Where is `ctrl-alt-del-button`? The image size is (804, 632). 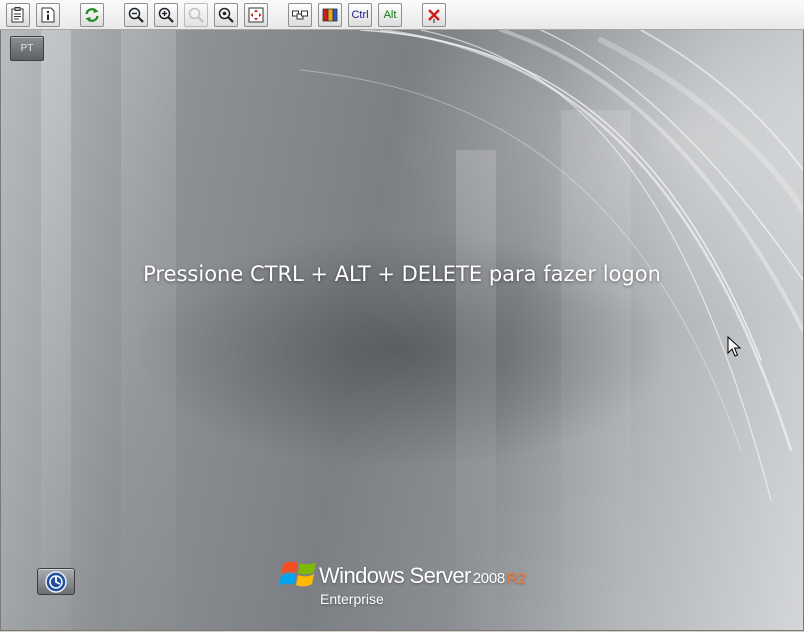
ctrl-alt-del-button is located at coordinates (300, 15).